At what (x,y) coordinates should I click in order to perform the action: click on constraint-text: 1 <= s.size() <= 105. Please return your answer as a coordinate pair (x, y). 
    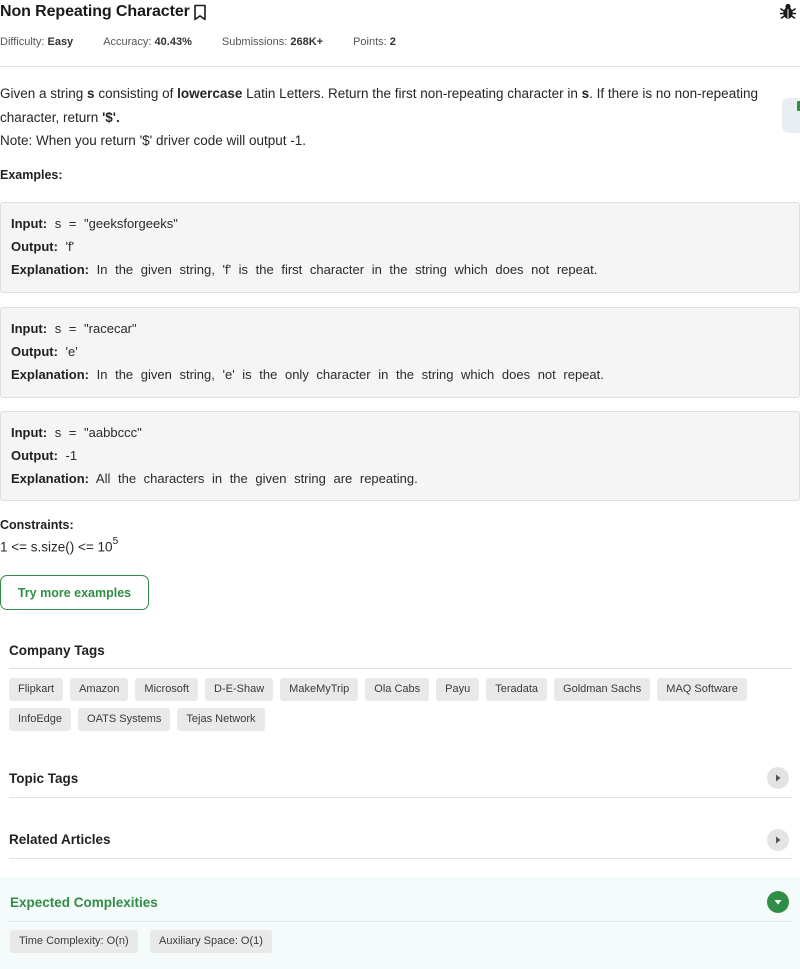
    Looking at the image, I should click on (59, 545).